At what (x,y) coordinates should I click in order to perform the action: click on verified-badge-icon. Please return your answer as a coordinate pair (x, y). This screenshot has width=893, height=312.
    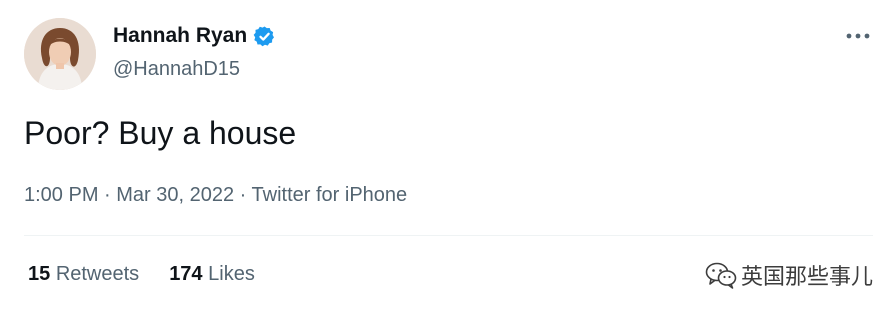
    Looking at the image, I should click on (264, 35).